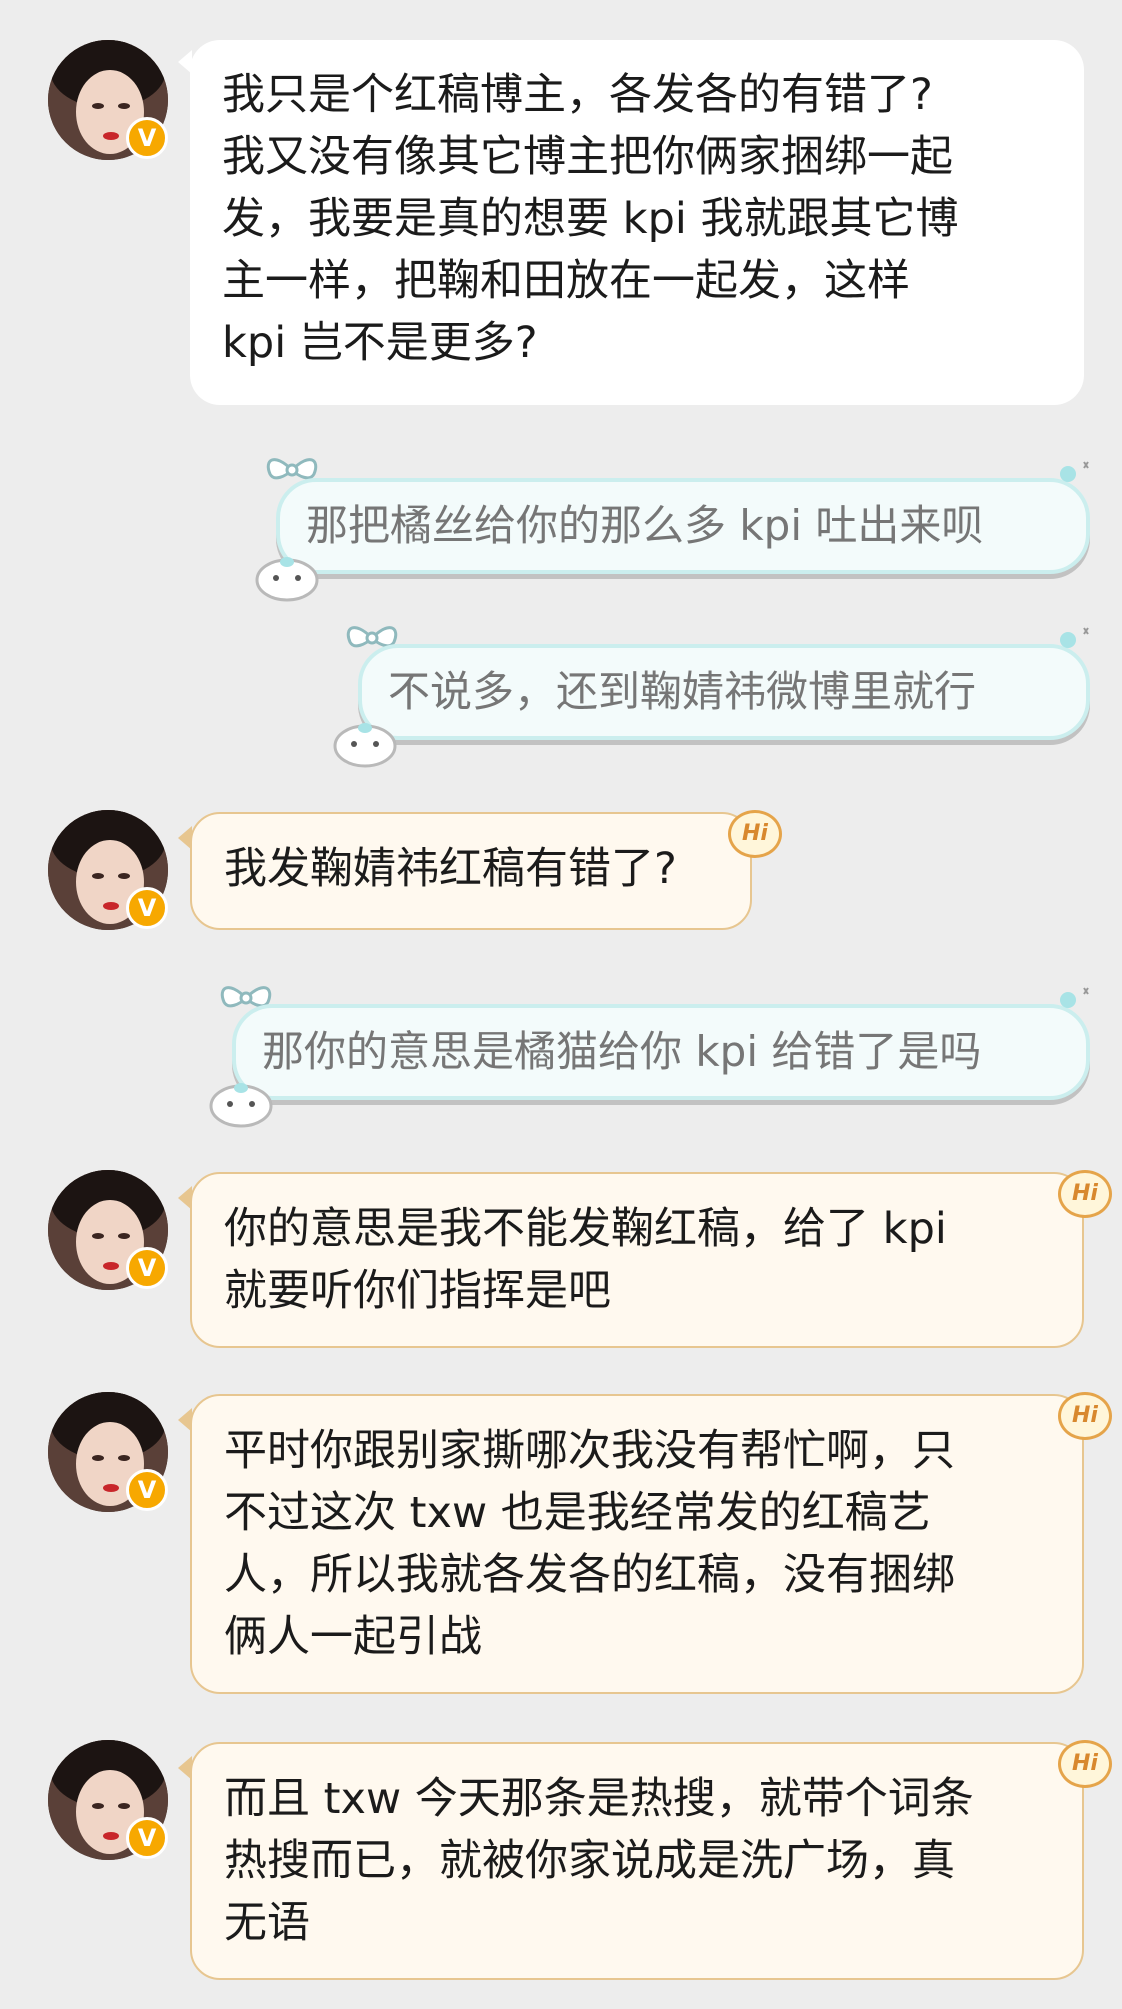  Describe the element at coordinates (590, 219) in the screenshot. I see `message-line: 发，我要是真的想要 kpi 我就跟其它博` at that location.